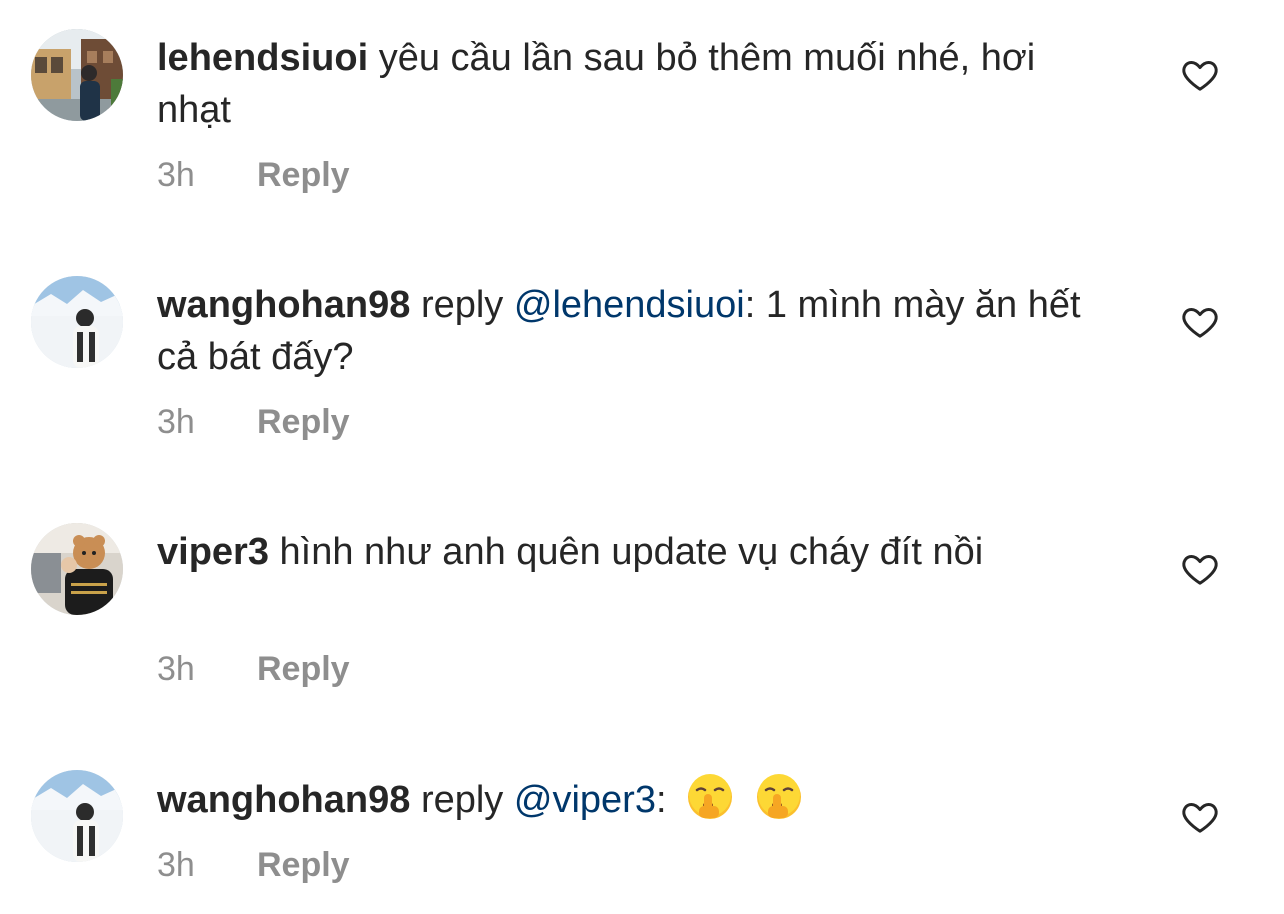 The image size is (1284, 914). Describe the element at coordinates (262, 58) in the screenshot. I see `comment-username: lehendsiuoi` at that location.